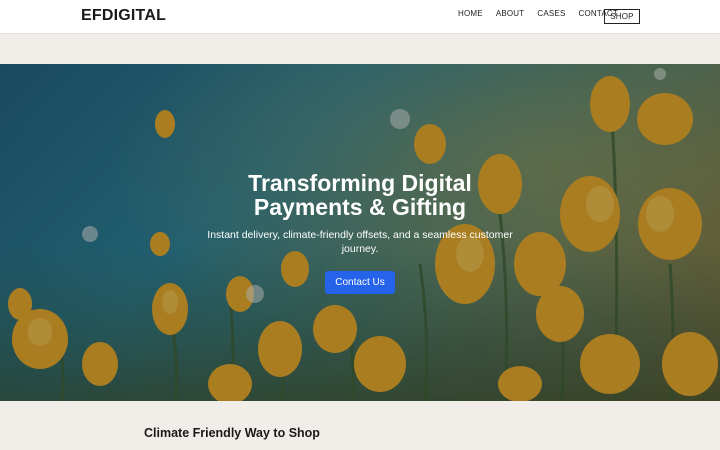 Image resolution: width=720 pixels, height=450 pixels. I want to click on nav-about: ABOUT, so click(510, 13).